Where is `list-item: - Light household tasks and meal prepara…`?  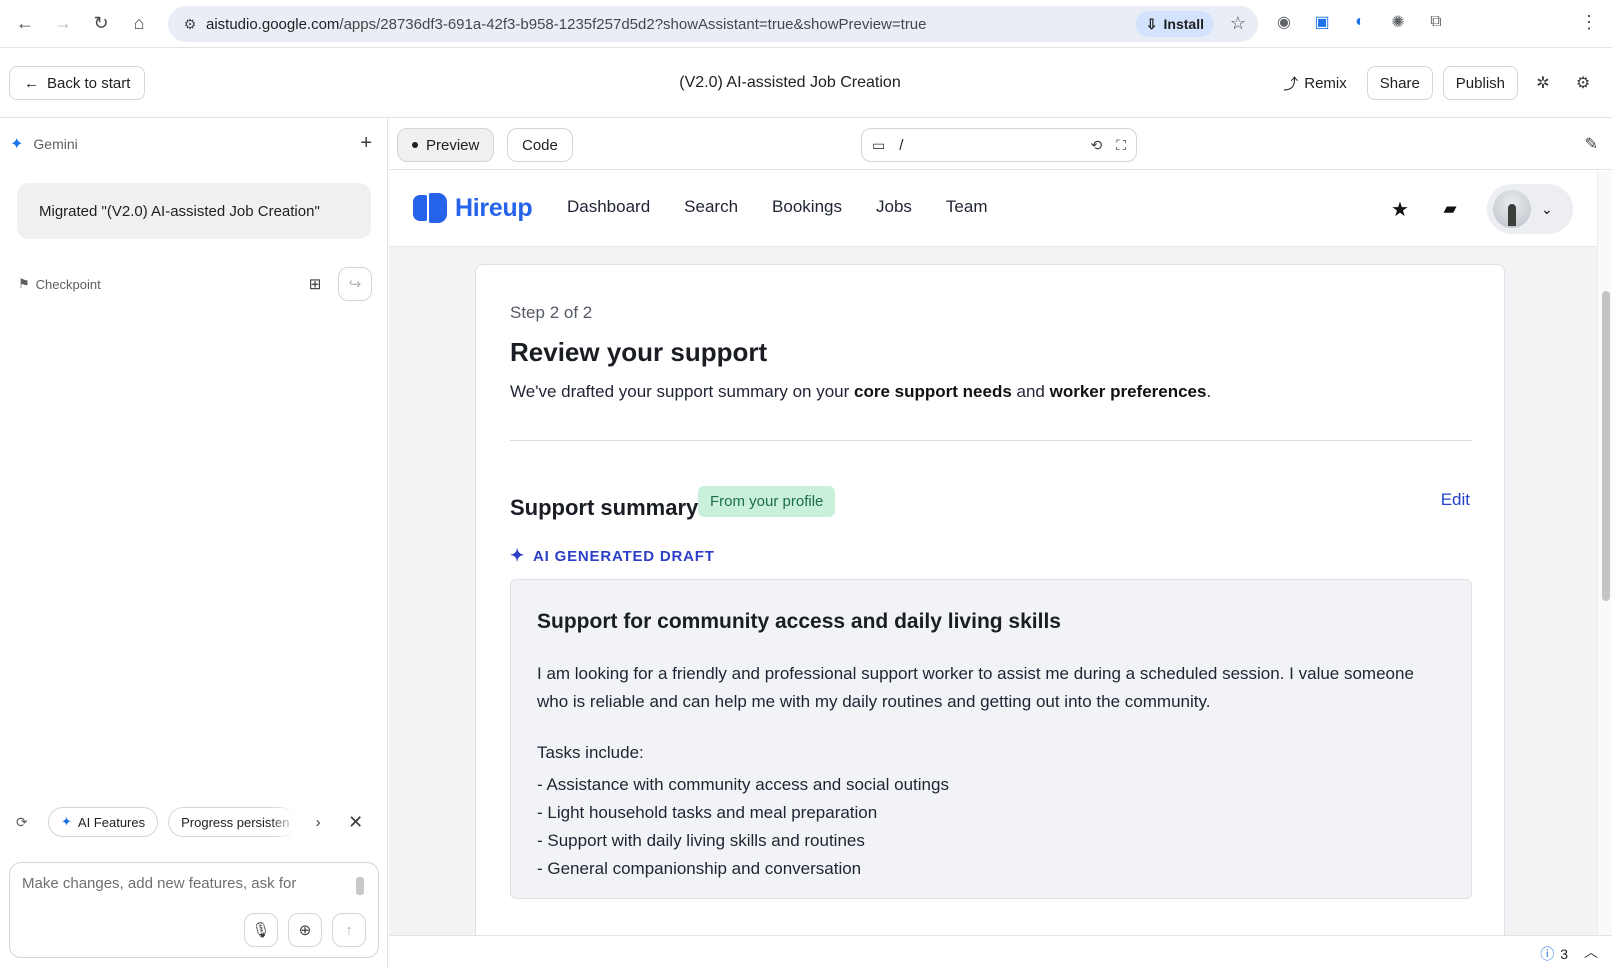 list-item: - Light household tasks and meal prepara… is located at coordinates (707, 812).